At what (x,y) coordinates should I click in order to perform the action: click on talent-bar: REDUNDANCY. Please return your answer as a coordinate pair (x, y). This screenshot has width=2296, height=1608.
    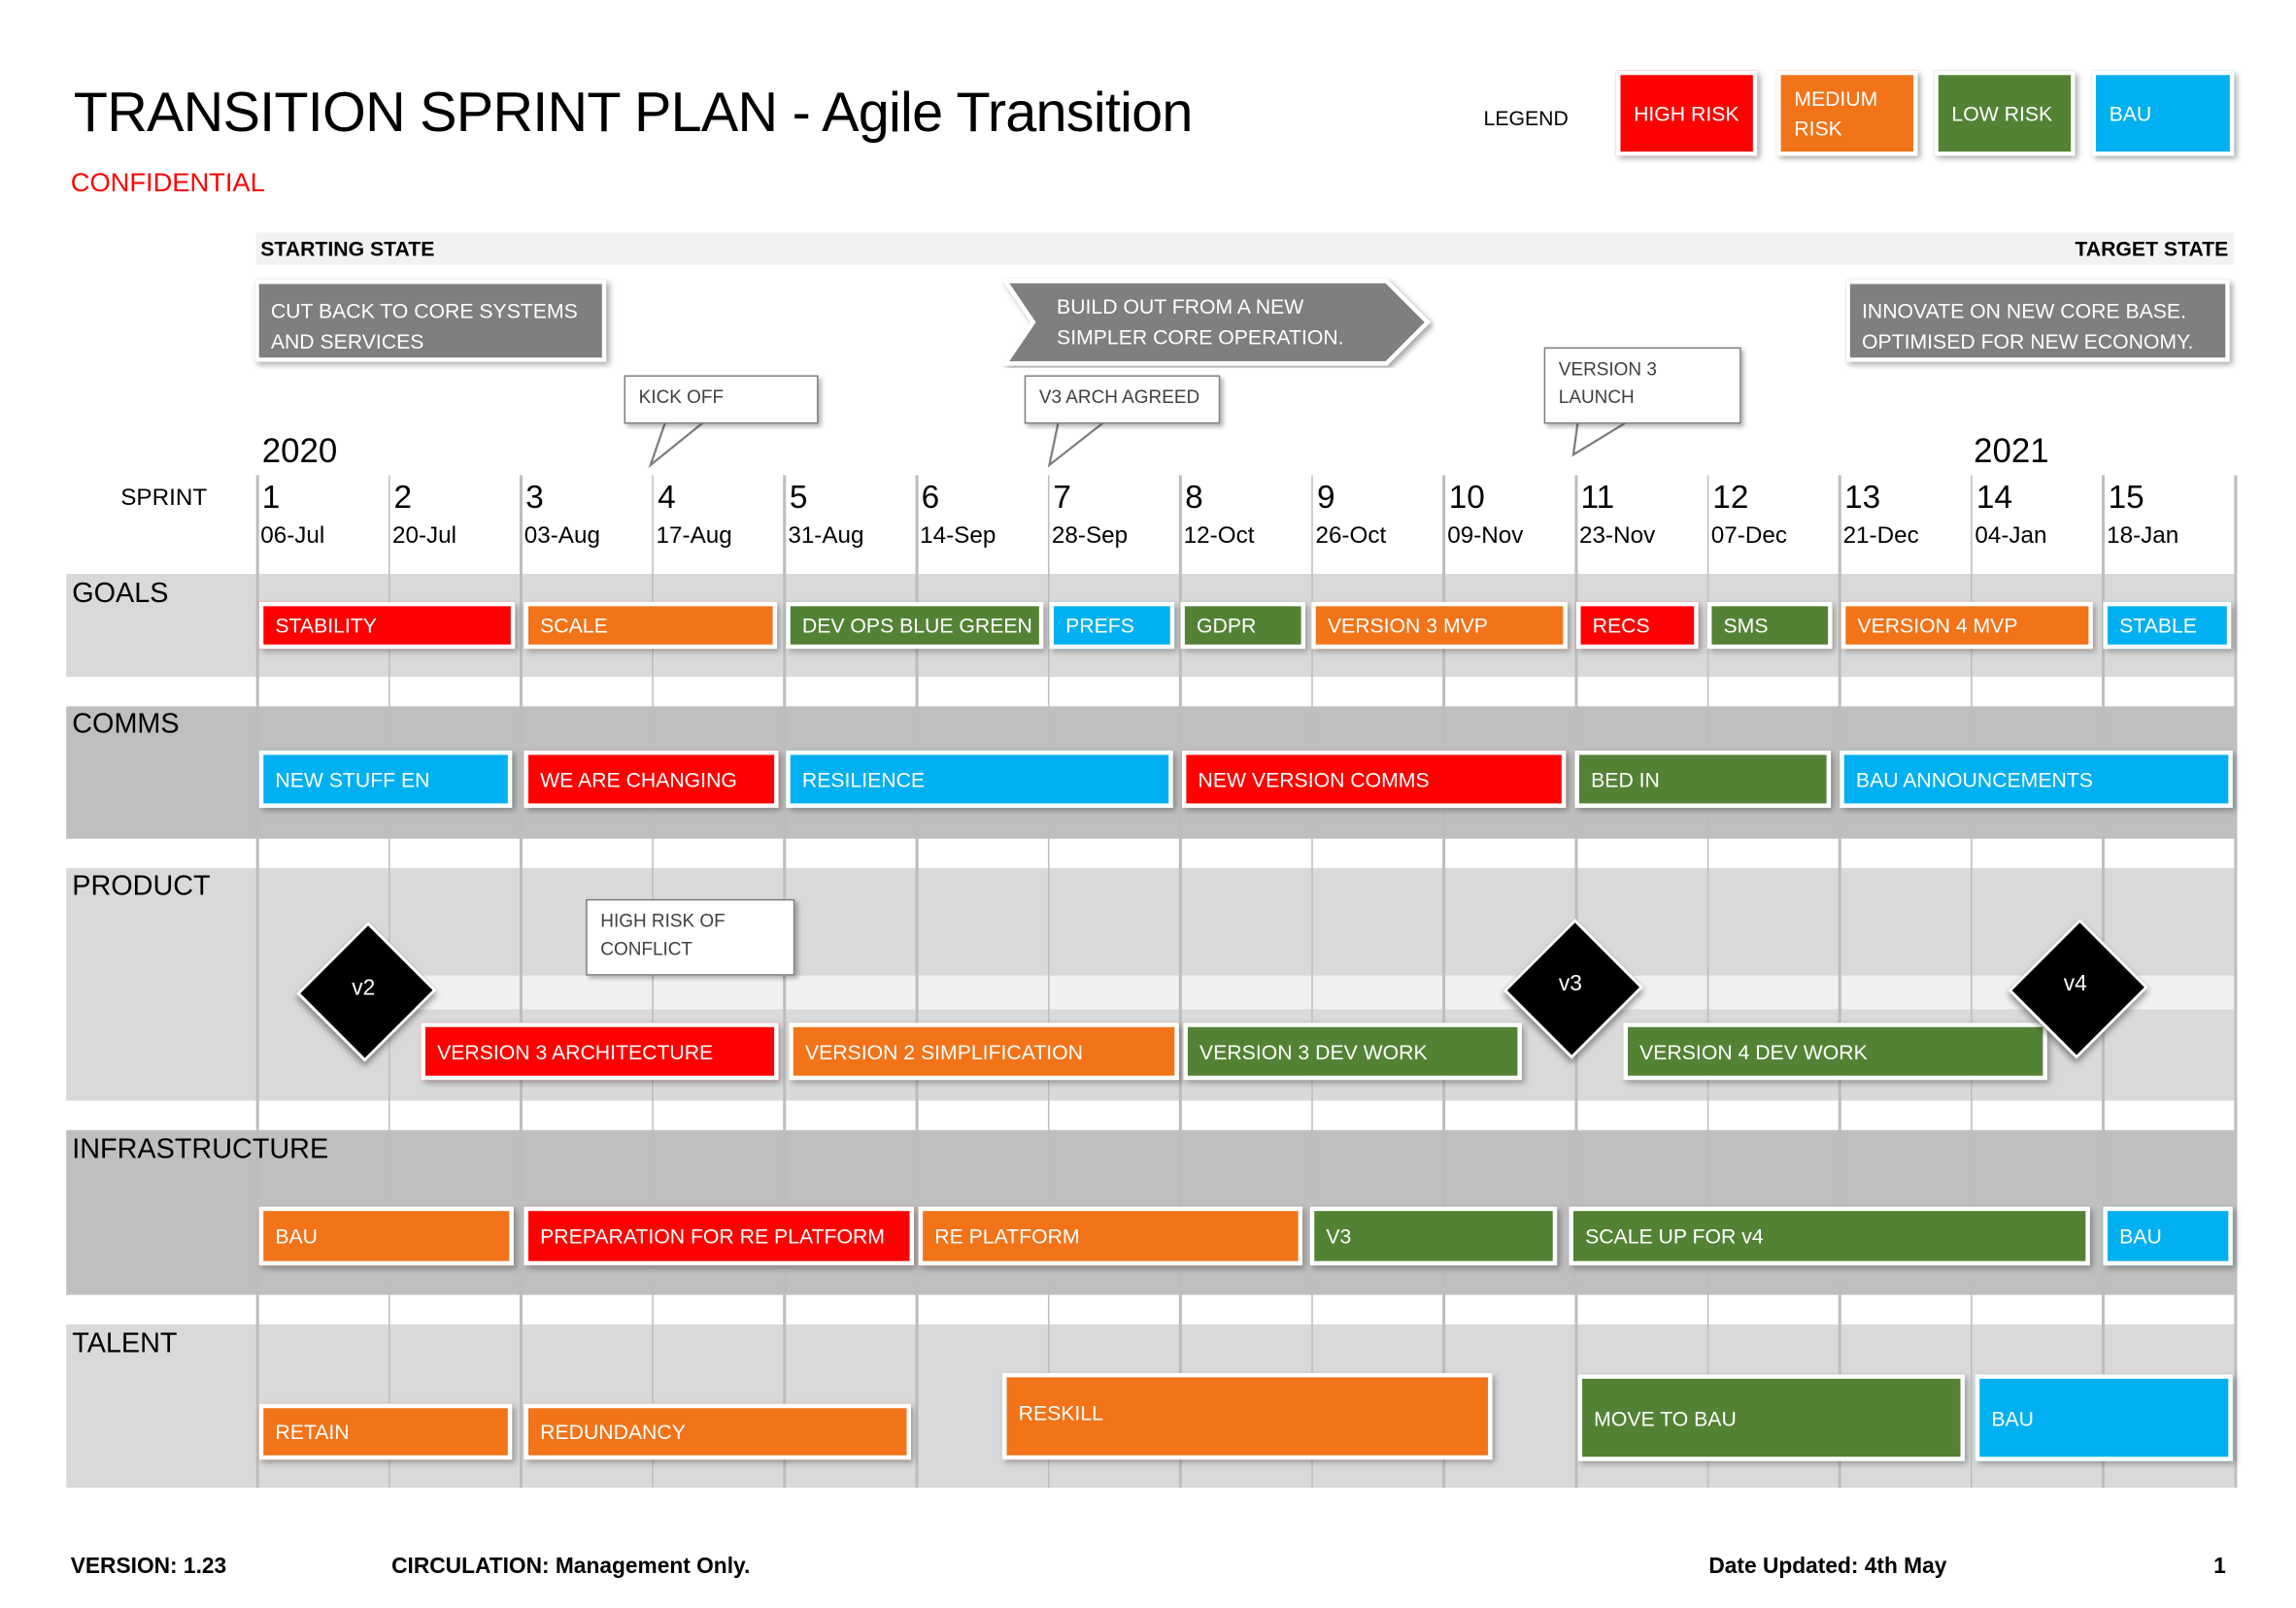
    Looking at the image, I should click on (718, 1431).